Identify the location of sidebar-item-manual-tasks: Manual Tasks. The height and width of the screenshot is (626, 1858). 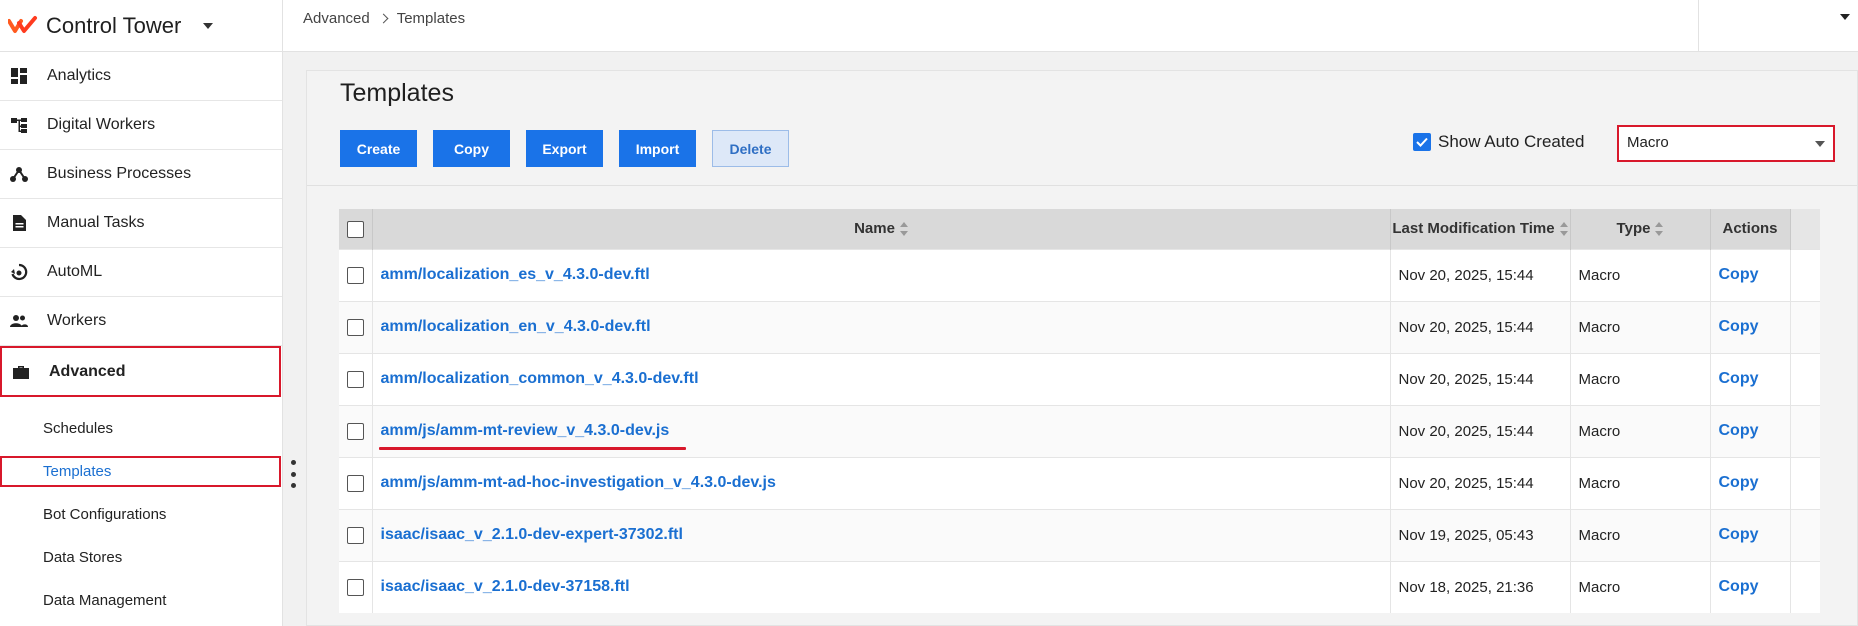
(141, 223).